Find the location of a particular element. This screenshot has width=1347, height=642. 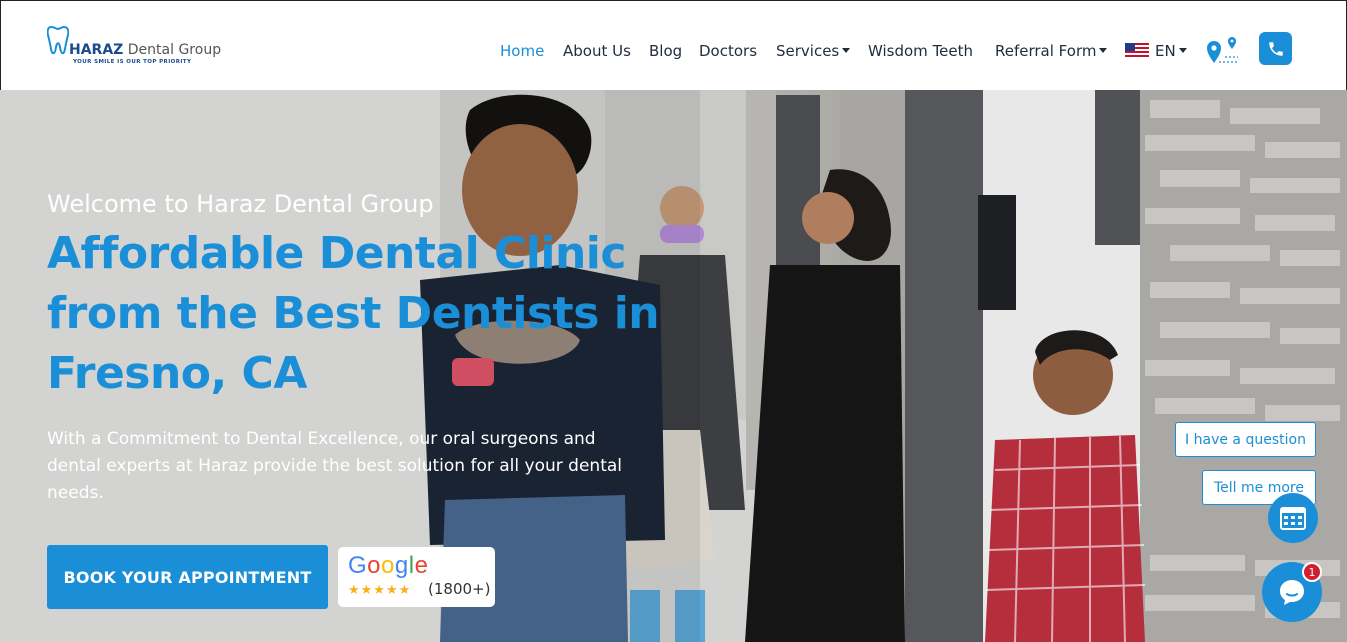

brand-name: HARAZ Dental Group is located at coordinates (145, 50).